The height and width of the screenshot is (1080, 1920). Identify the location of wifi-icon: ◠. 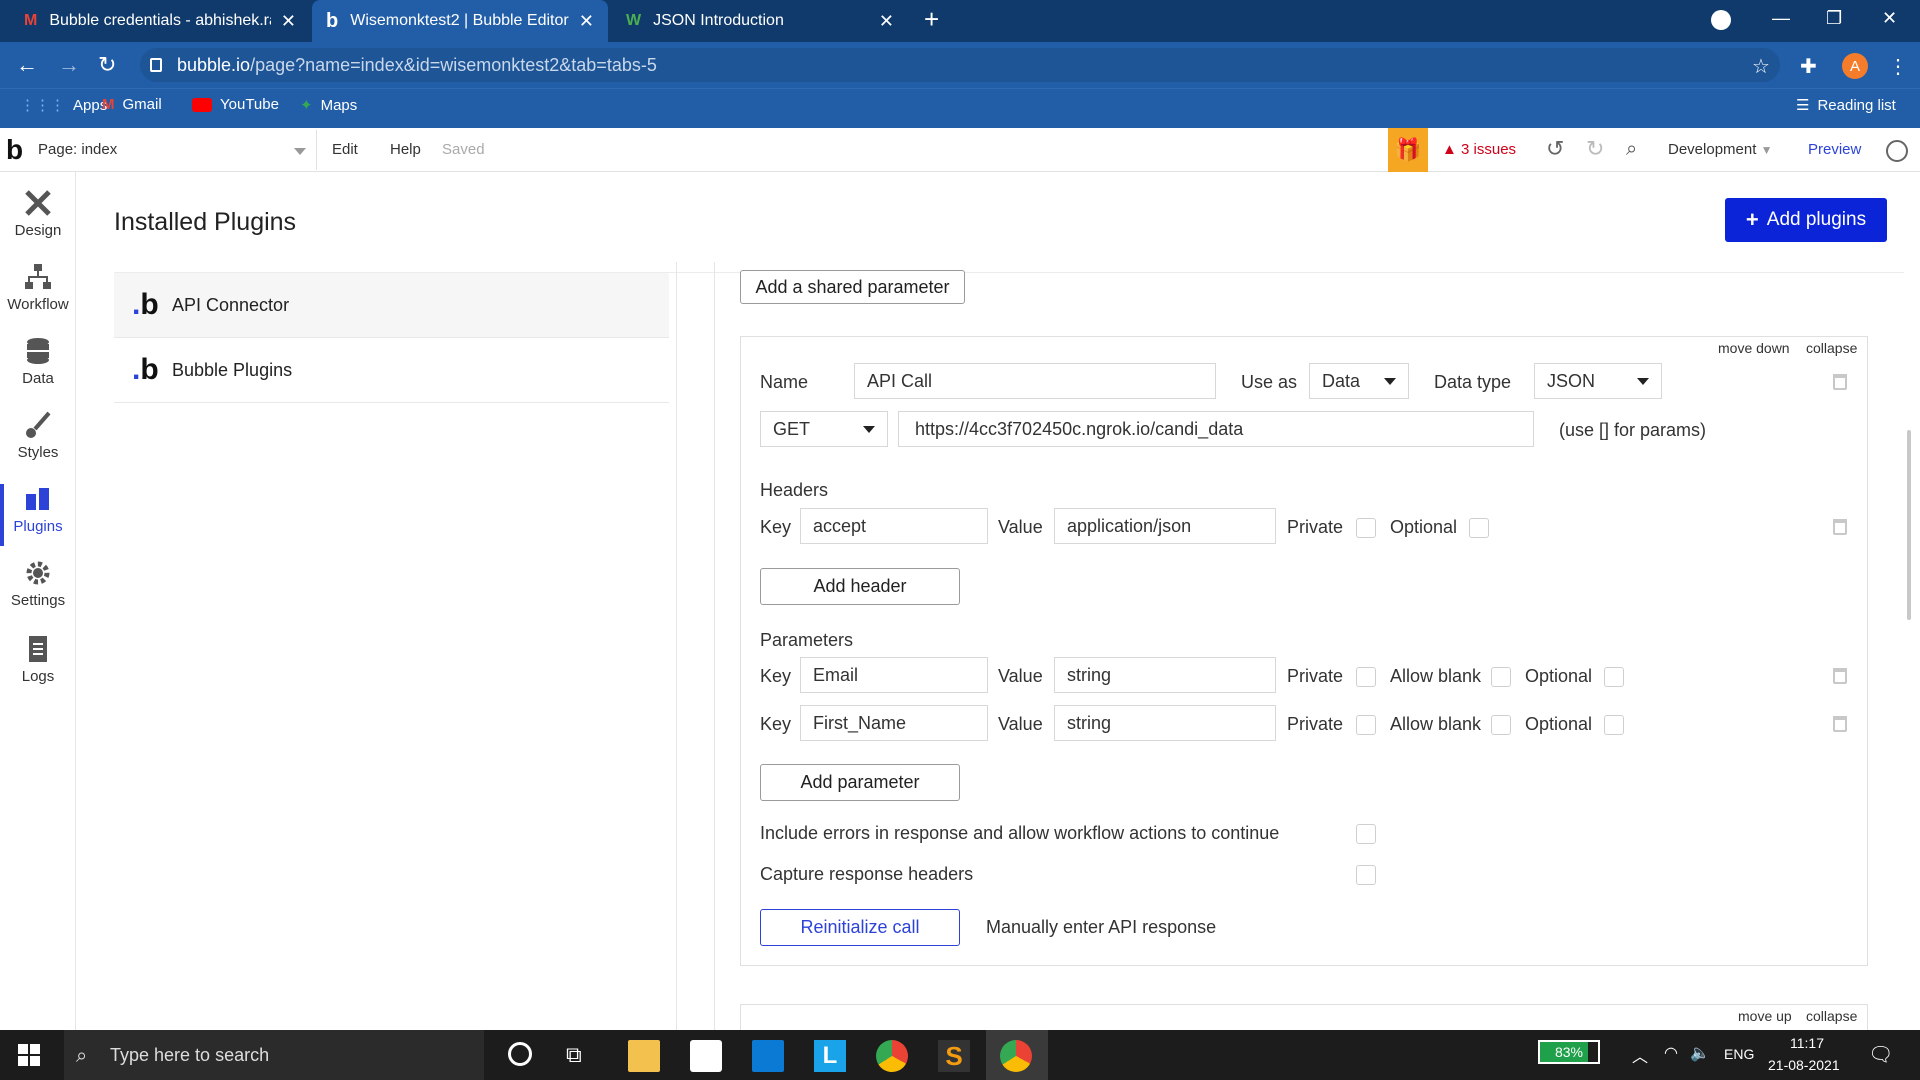
(1671, 1053).